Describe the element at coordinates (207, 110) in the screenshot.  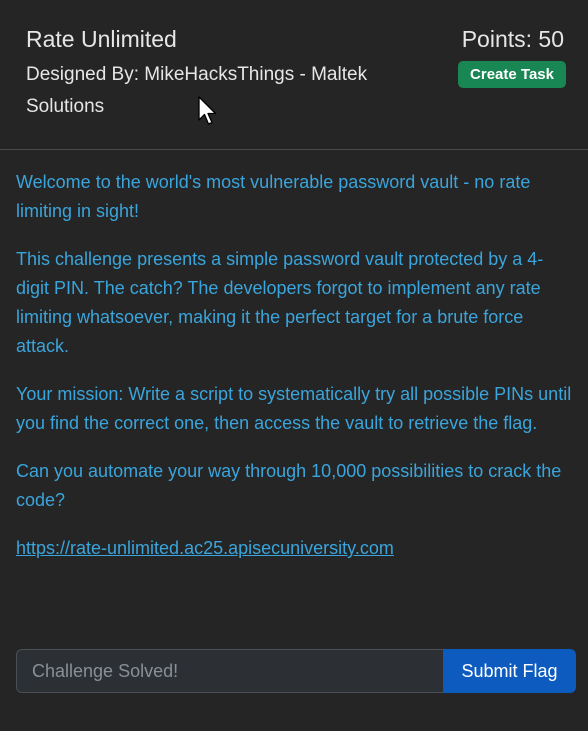
I see `mouse-cursor-icon` at that location.